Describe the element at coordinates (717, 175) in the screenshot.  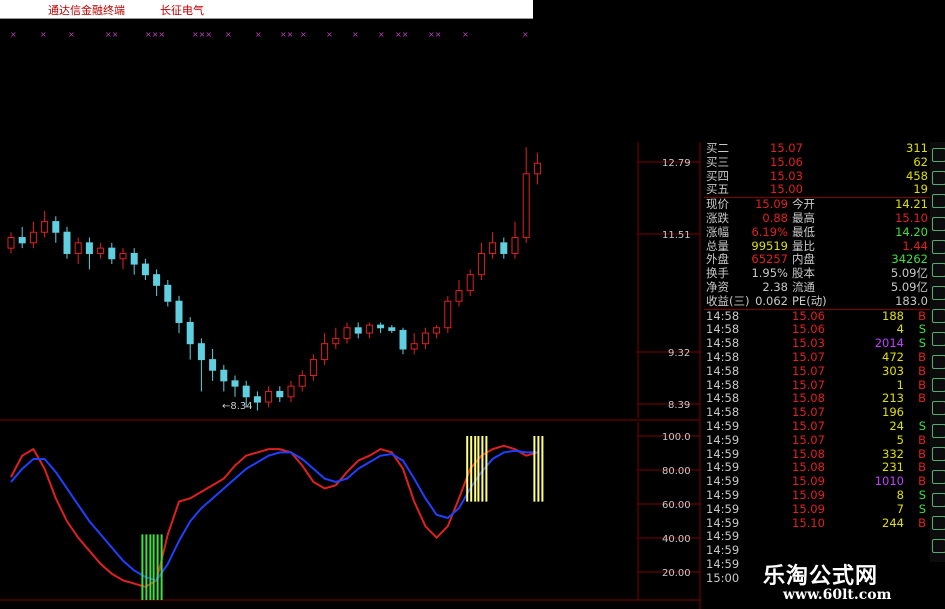
I see `bid-label: 买四` at that location.